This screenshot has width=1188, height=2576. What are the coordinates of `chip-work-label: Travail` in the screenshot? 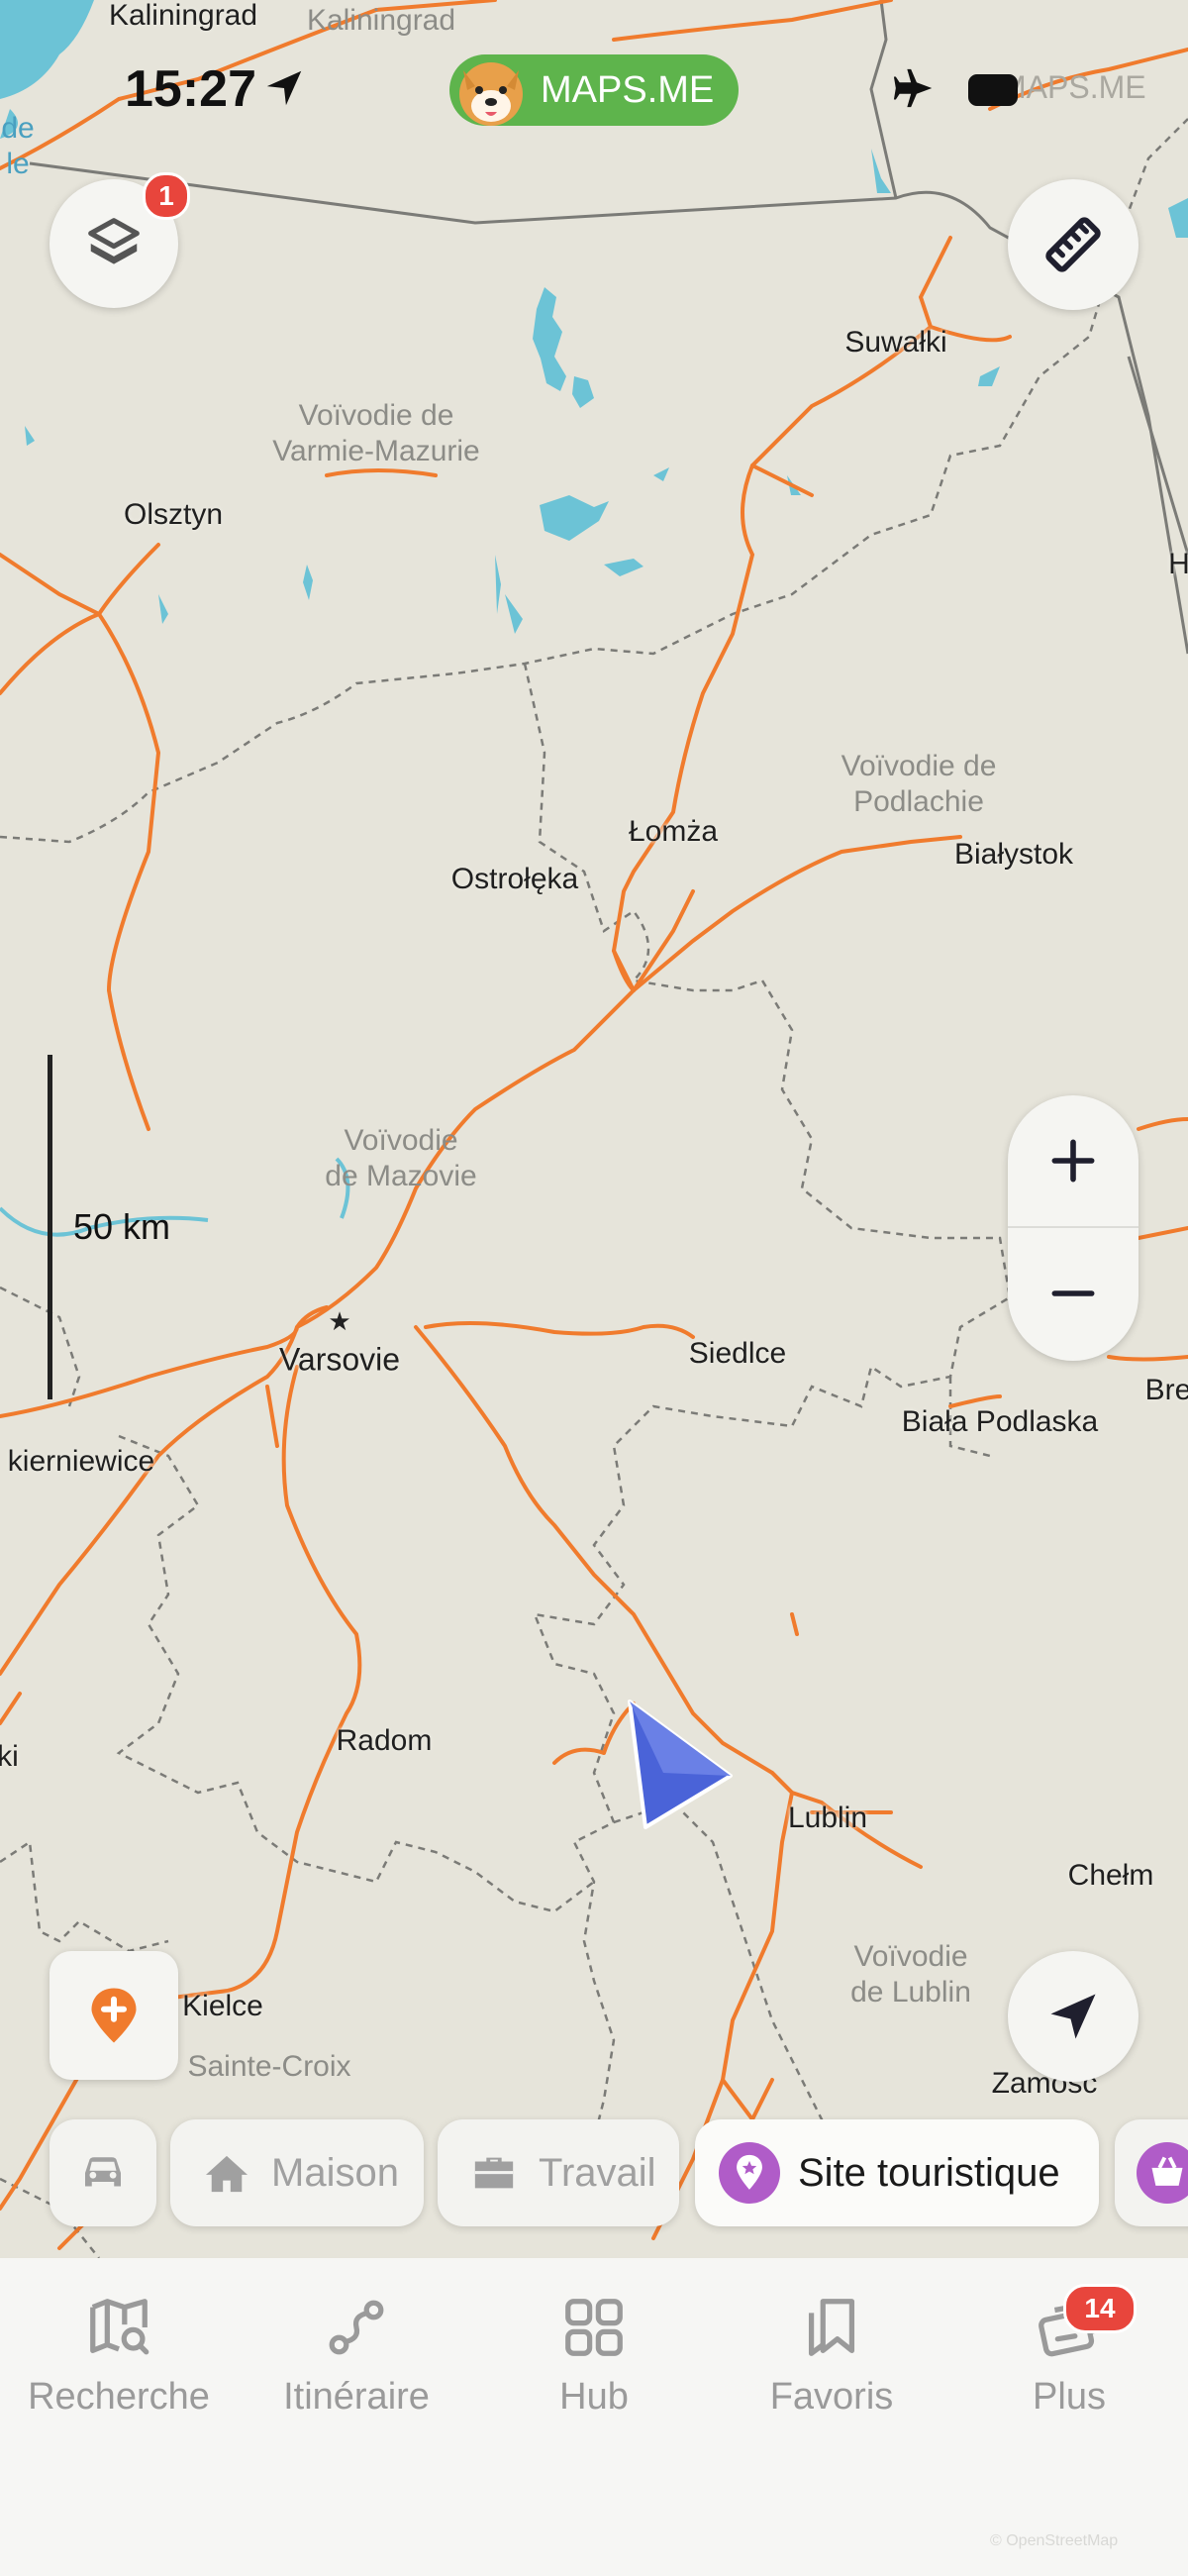 It's located at (597, 2172).